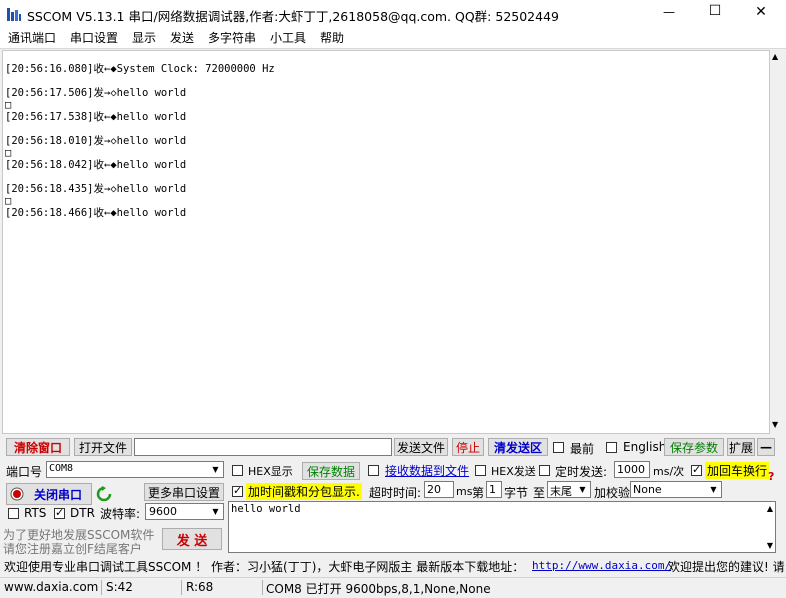 The height and width of the screenshot is (598, 786). Describe the element at coordinates (82, 513) in the screenshot. I see `dtr-label: DTR` at that location.